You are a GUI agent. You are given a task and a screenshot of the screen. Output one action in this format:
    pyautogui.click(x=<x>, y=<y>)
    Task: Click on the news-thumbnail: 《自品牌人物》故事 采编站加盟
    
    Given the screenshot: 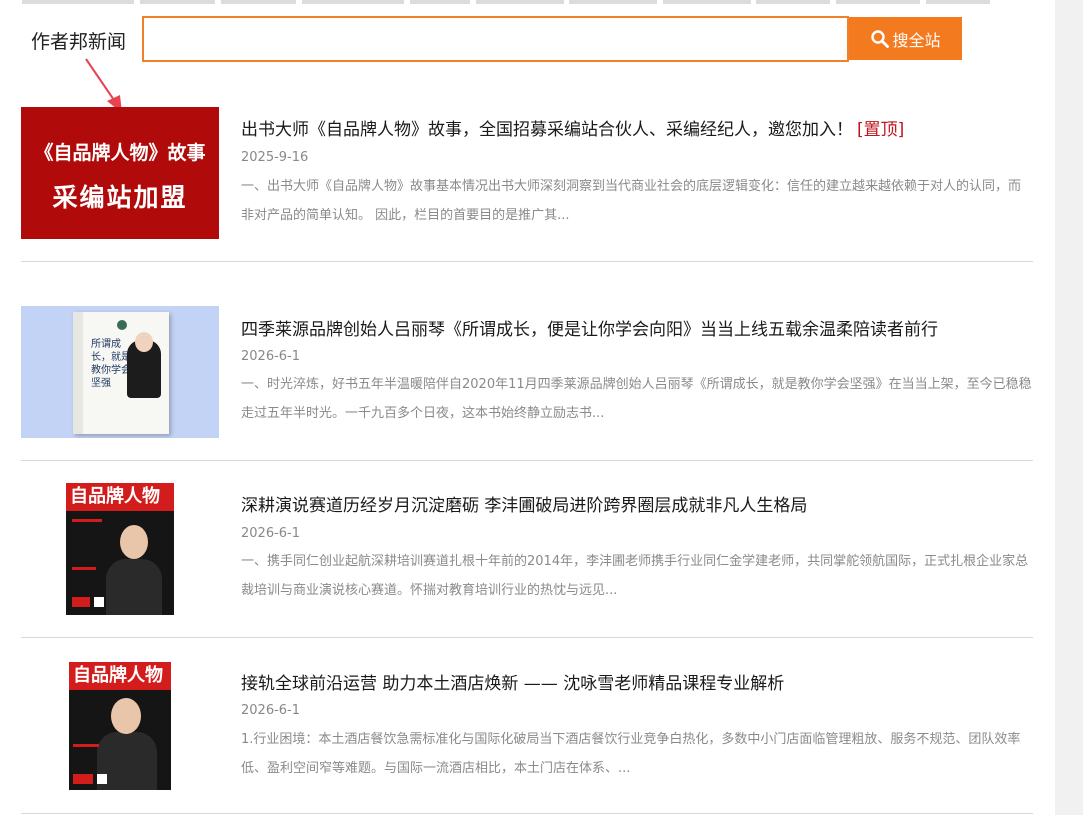 What is the action you would take?
    pyautogui.click(x=120, y=173)
    